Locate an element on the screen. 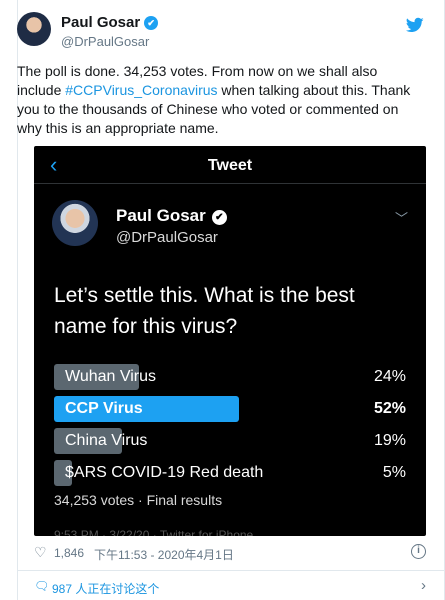 The image size is (445, 600). author-name: Paul Gosar ✔ is located at coordinates (110, 22).